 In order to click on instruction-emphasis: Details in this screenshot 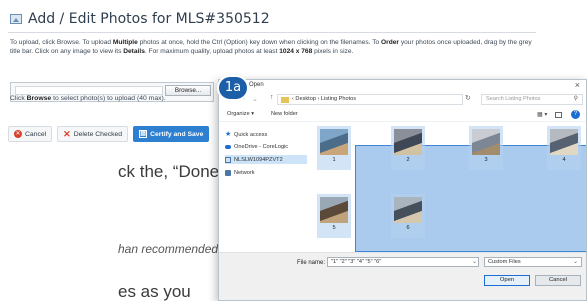, I will do `click(134, 52)`.